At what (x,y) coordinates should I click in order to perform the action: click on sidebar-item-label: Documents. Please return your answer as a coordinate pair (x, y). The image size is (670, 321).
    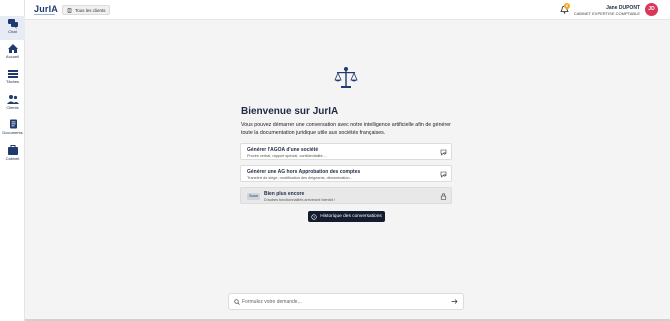
    Looking at the image, I should click on (12, 132).